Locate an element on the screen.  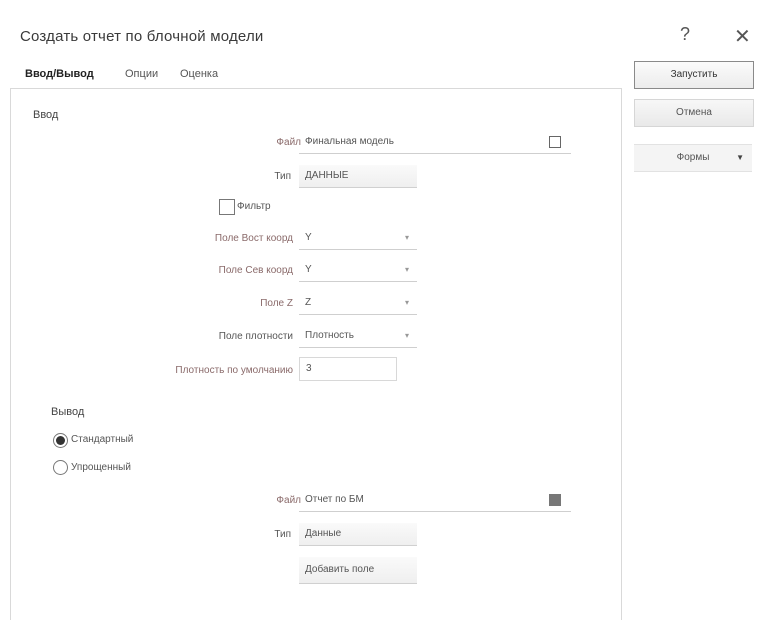
output-type-label: Тип is located at coordinates (282, 534).